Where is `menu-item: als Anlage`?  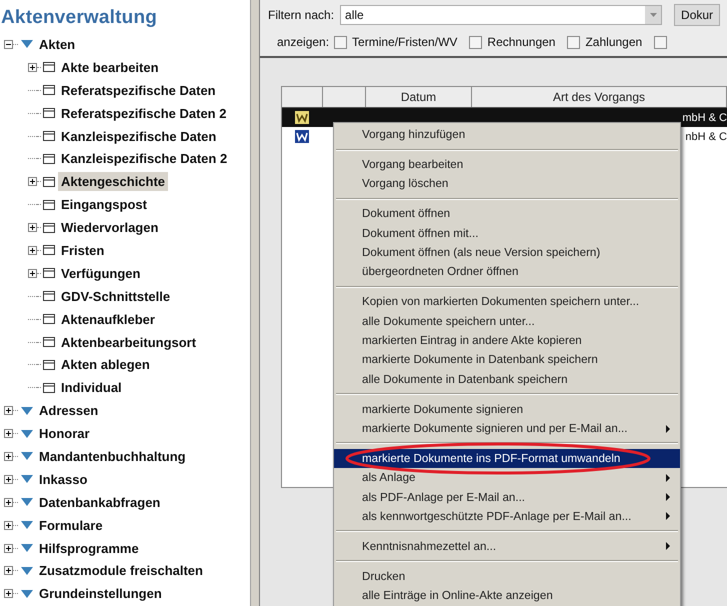 menu-item: als Anlage is located at coordinates (507, 478).